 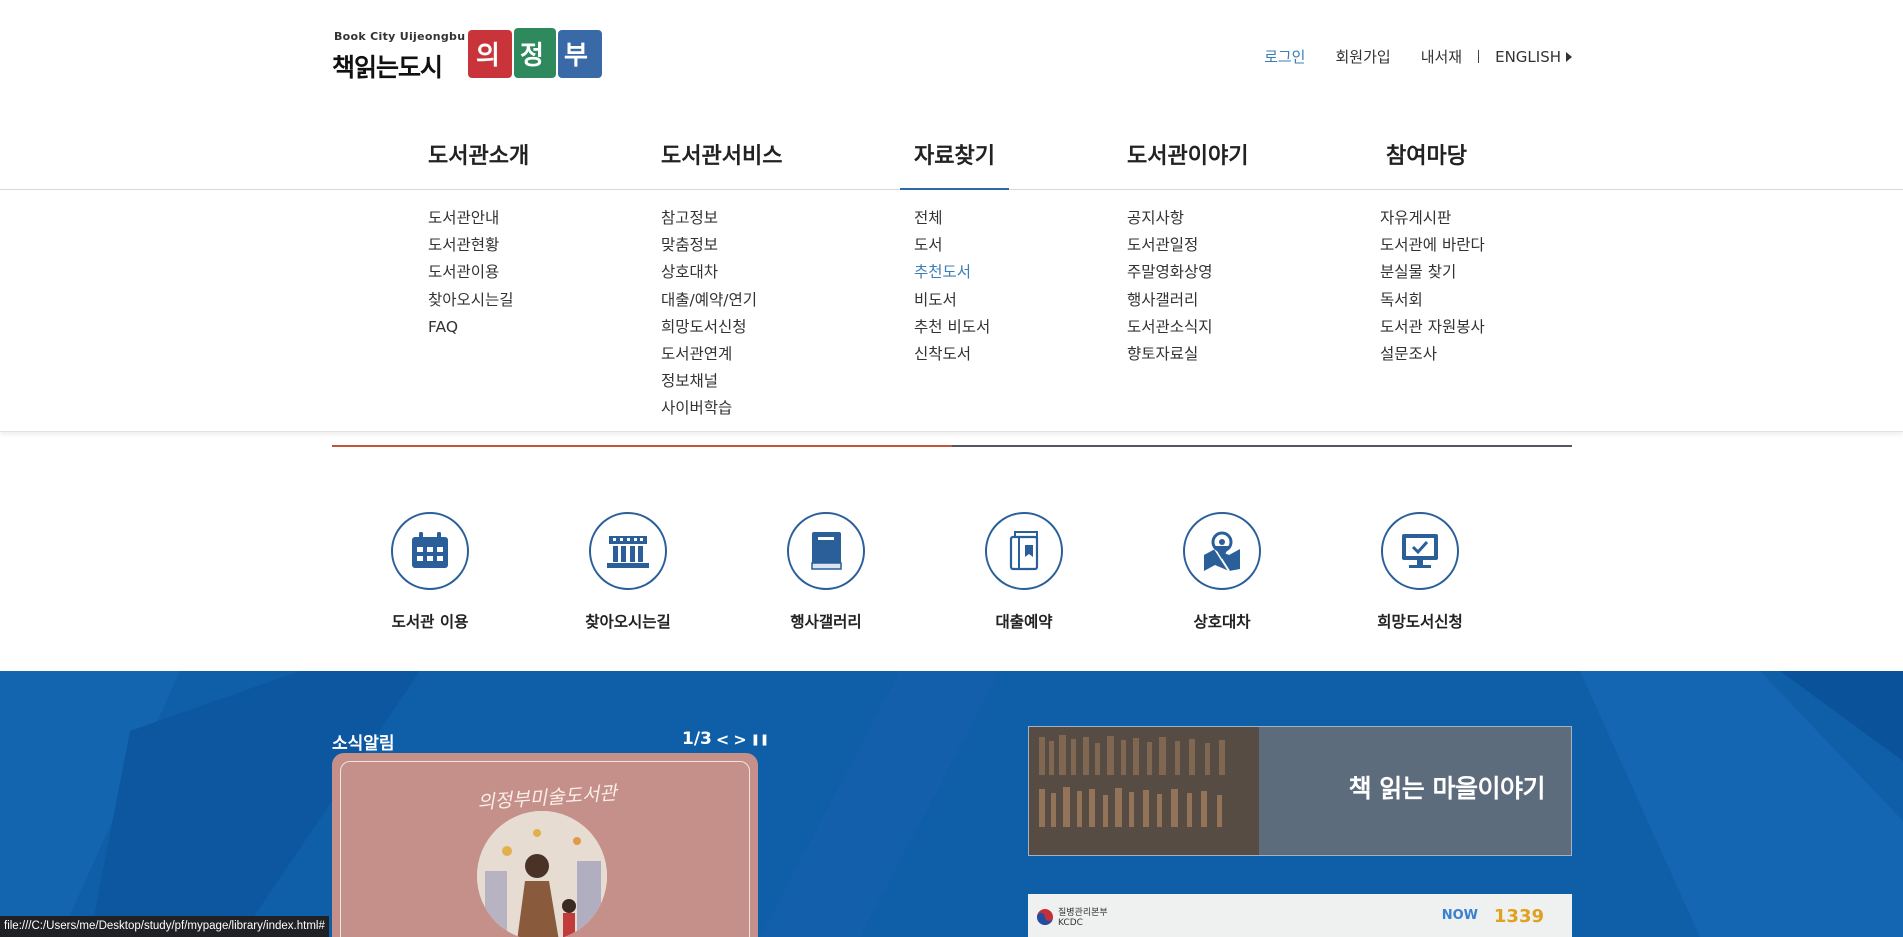 I want to click on submenu-item: 맞춤정보, so click(x=709, y=245).